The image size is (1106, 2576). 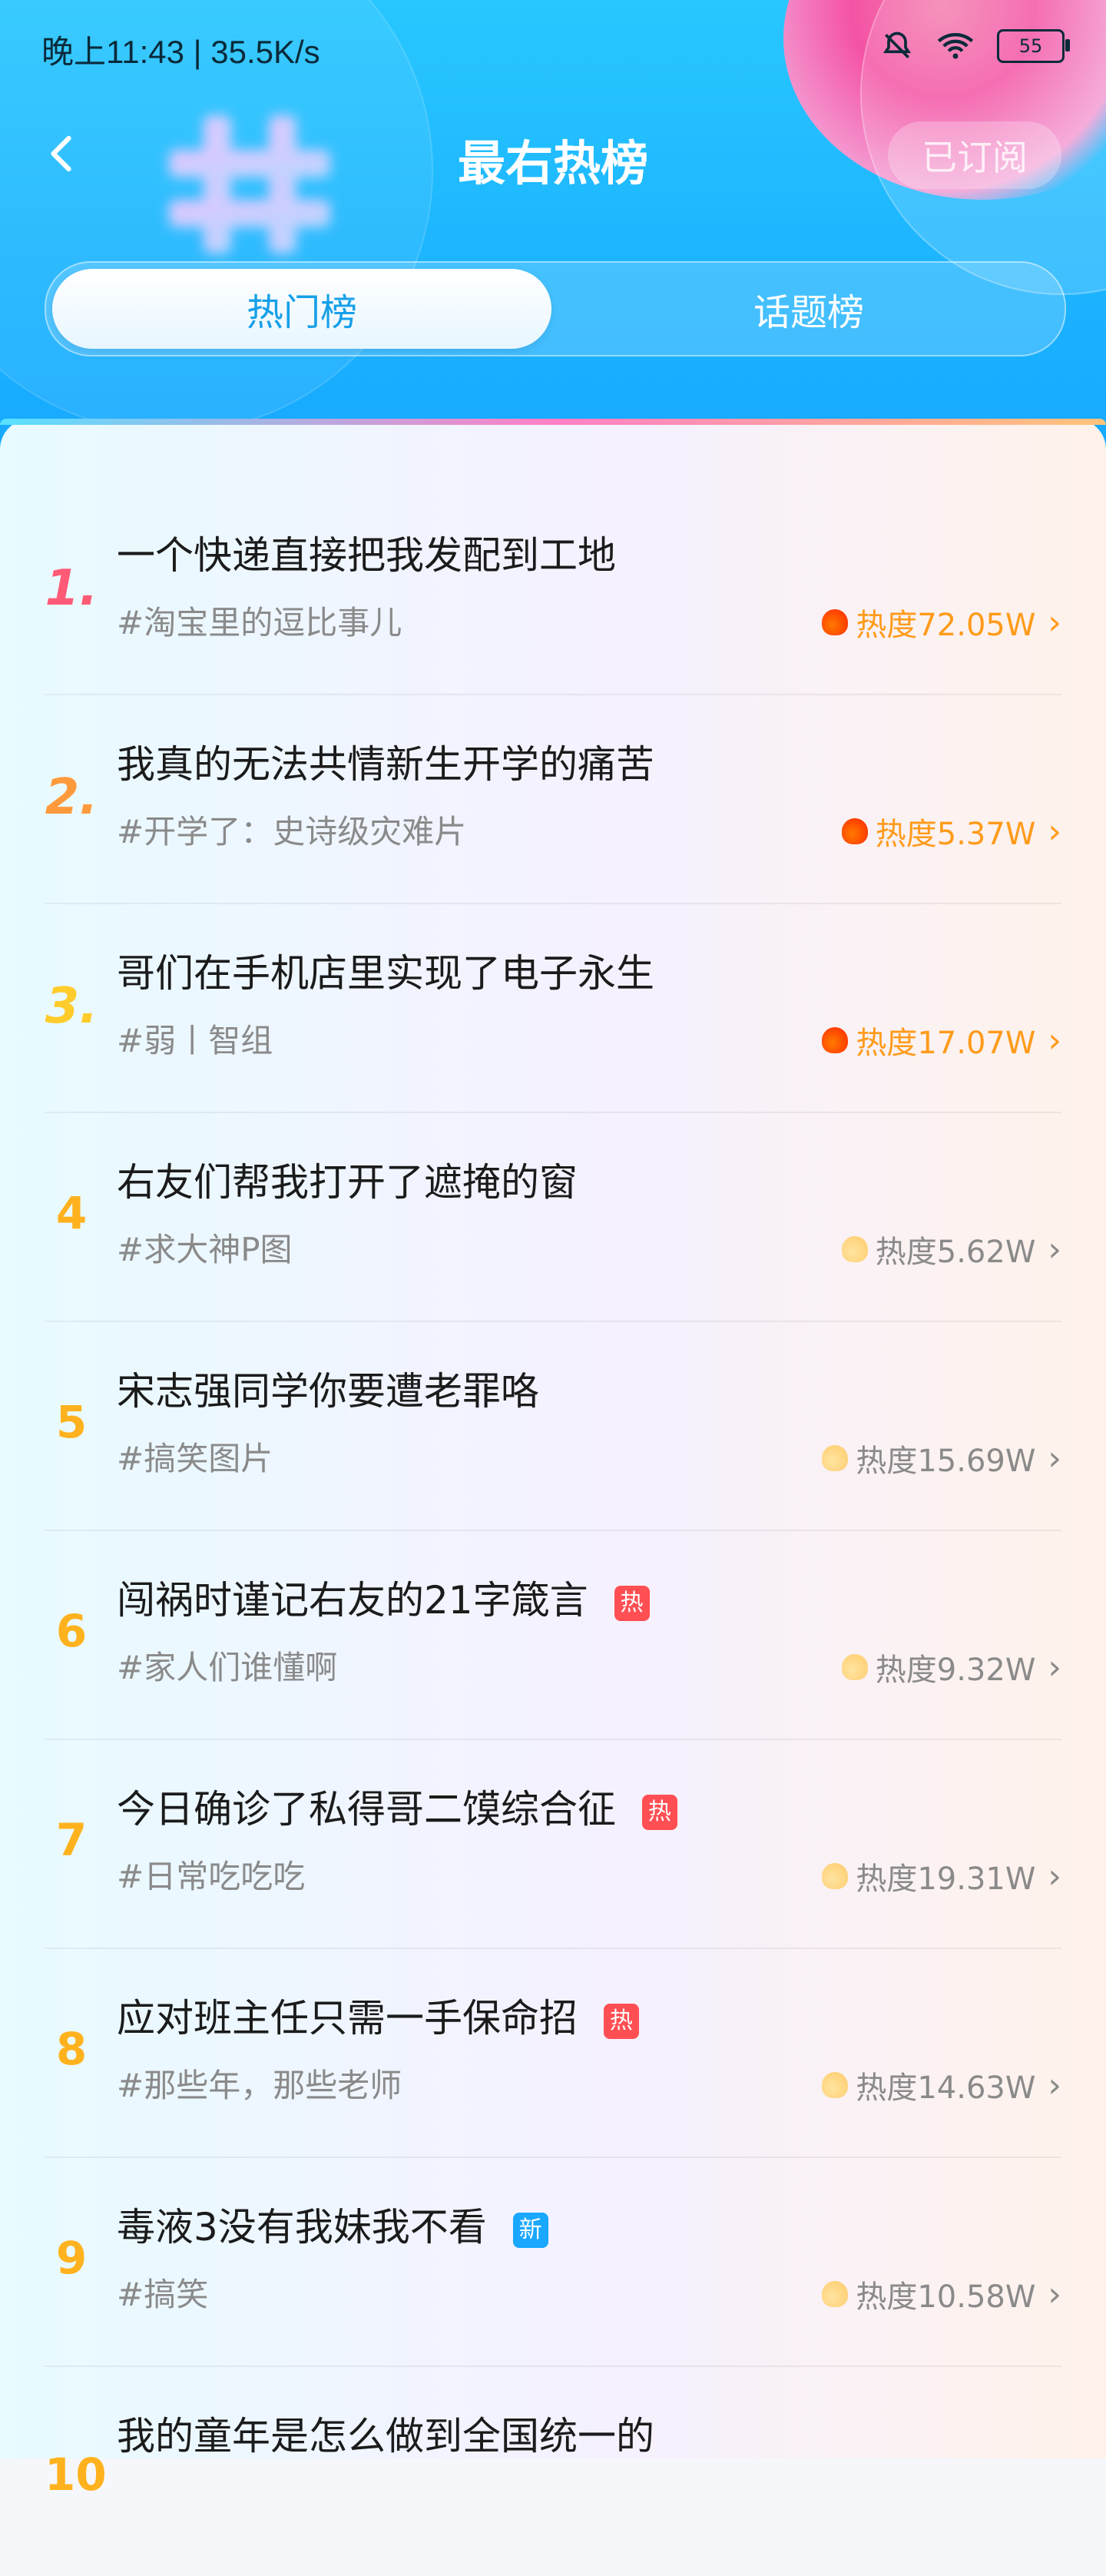 What do you see at coordinates (956, 1670) in the screenshot?
I see `heat-value: 热度9.32W` at bounding box center [956, 1670].